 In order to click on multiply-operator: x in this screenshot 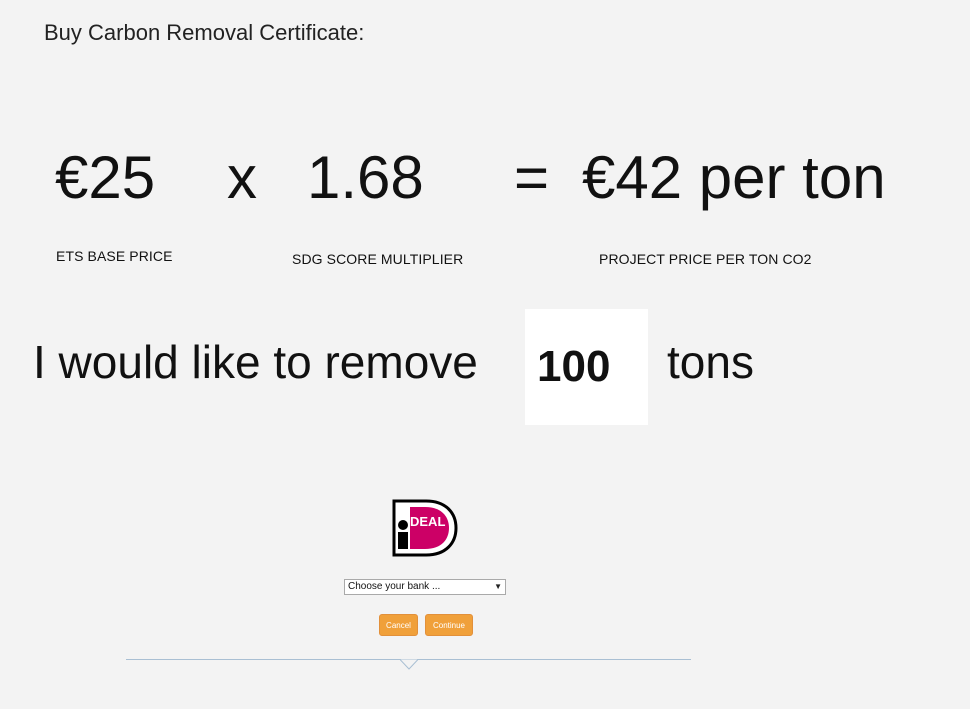, I will do `click(242, 177)`.